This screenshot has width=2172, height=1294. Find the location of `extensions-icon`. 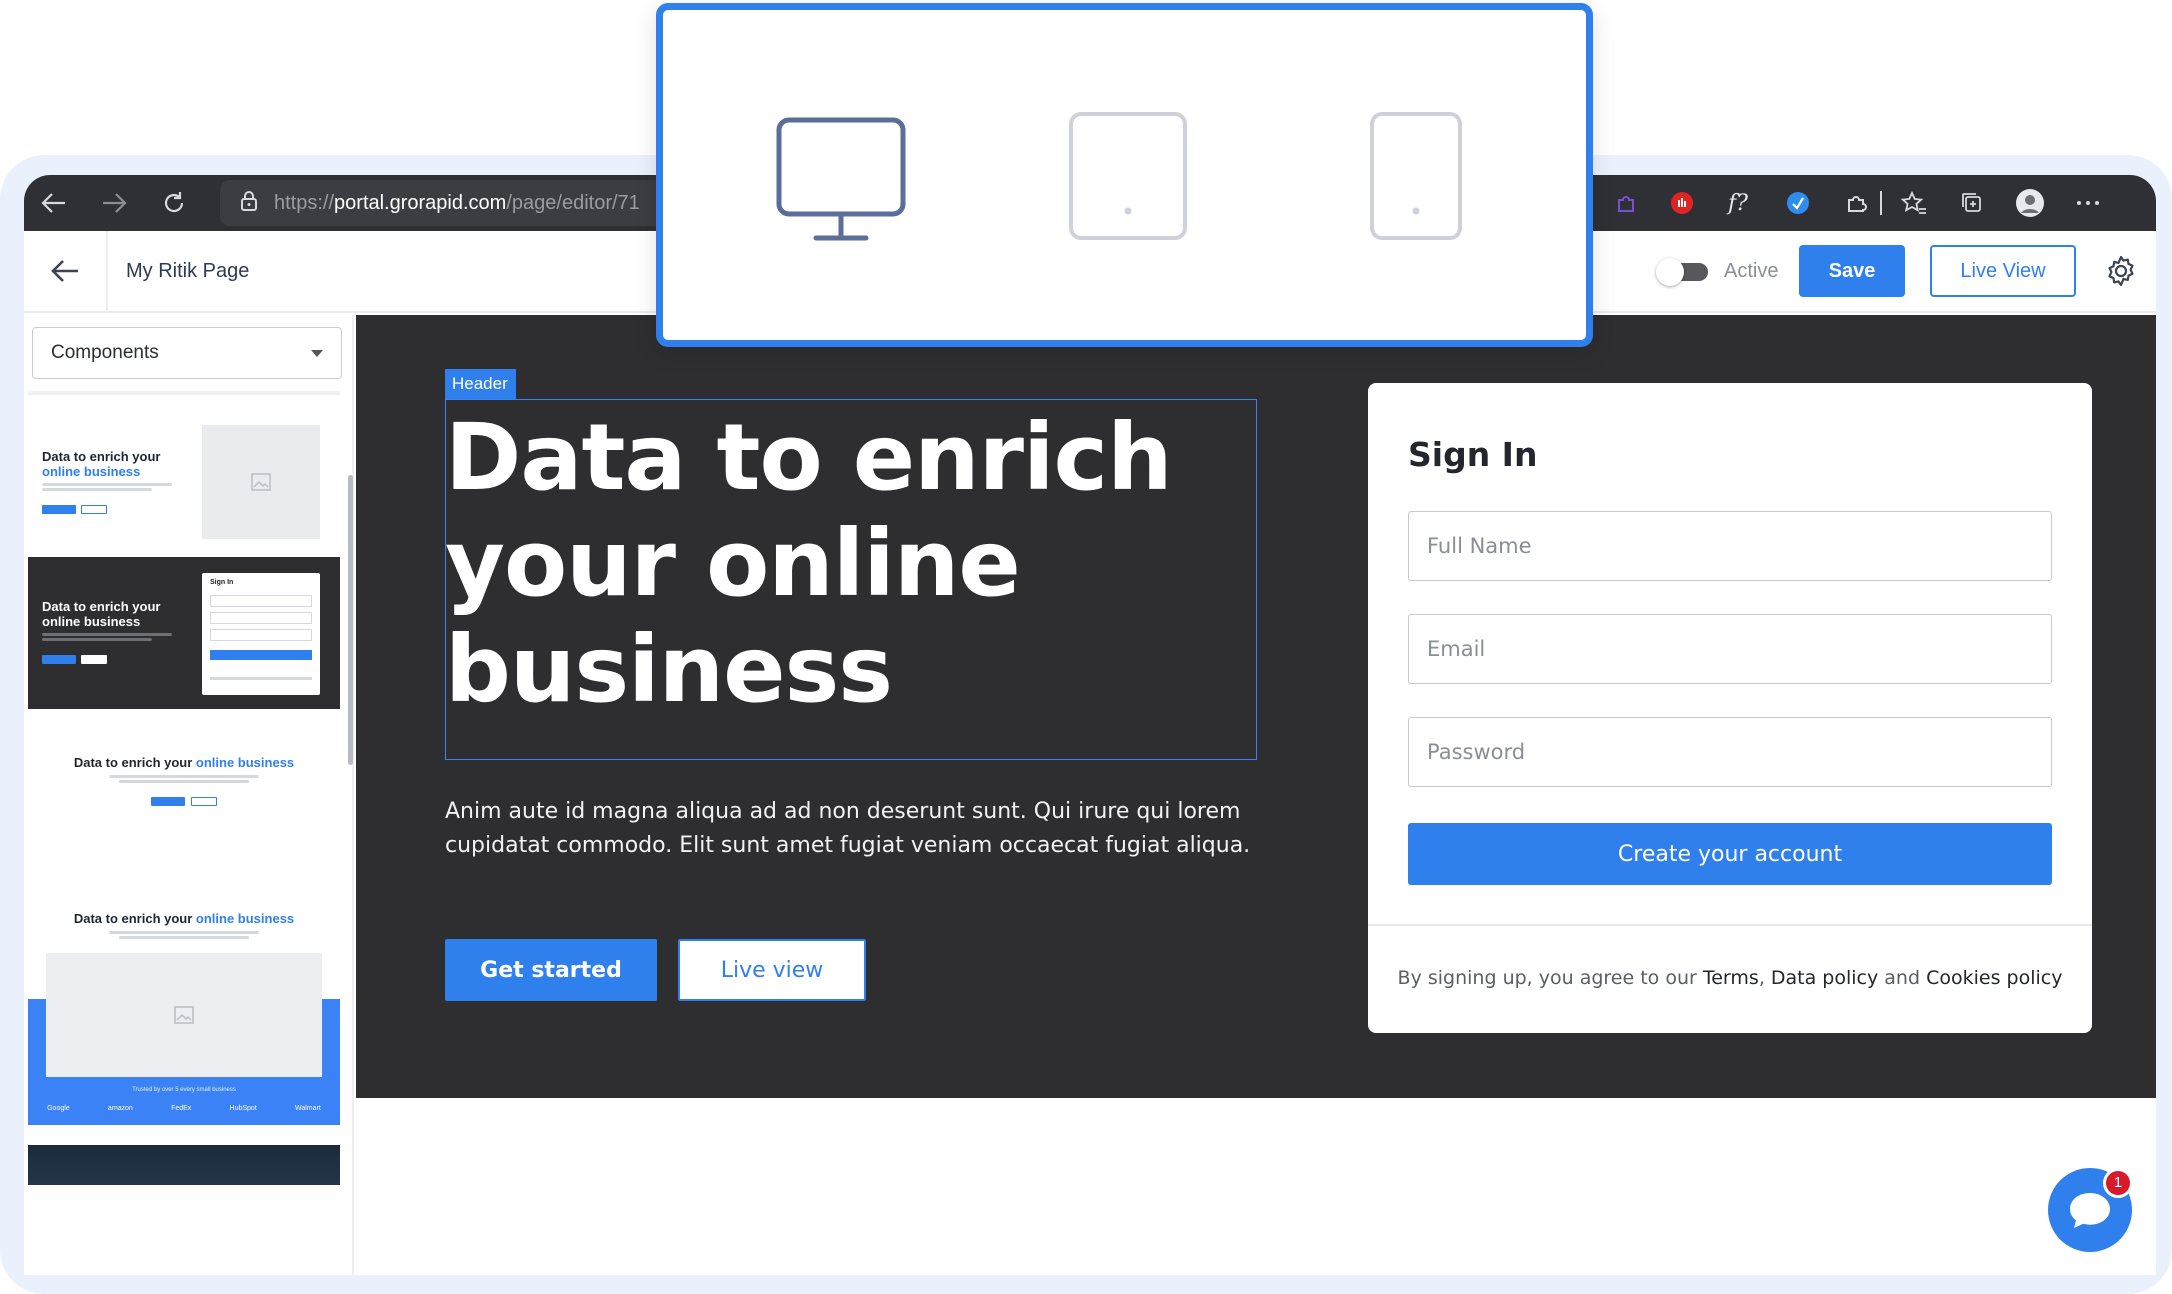

extensions-icon is located at coordinates (1856, 203).